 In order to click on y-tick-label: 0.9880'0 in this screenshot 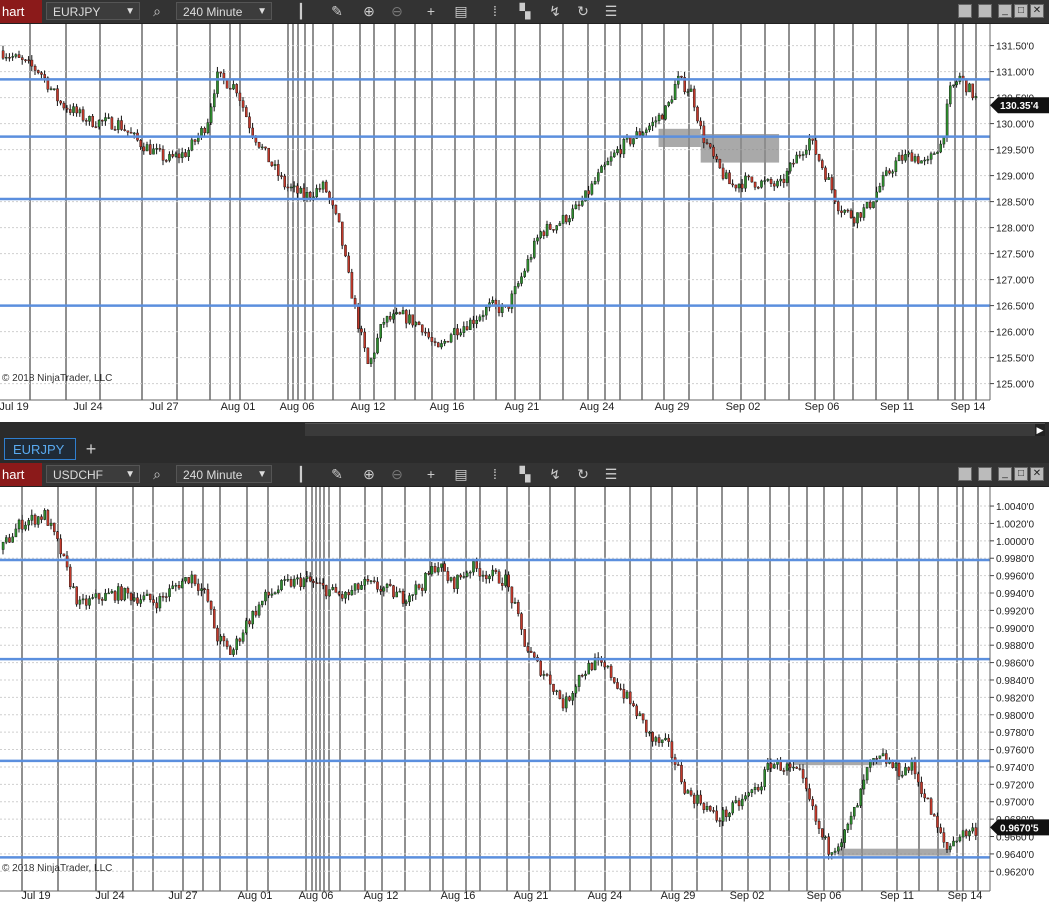, I will do `click(1015, 646)`.